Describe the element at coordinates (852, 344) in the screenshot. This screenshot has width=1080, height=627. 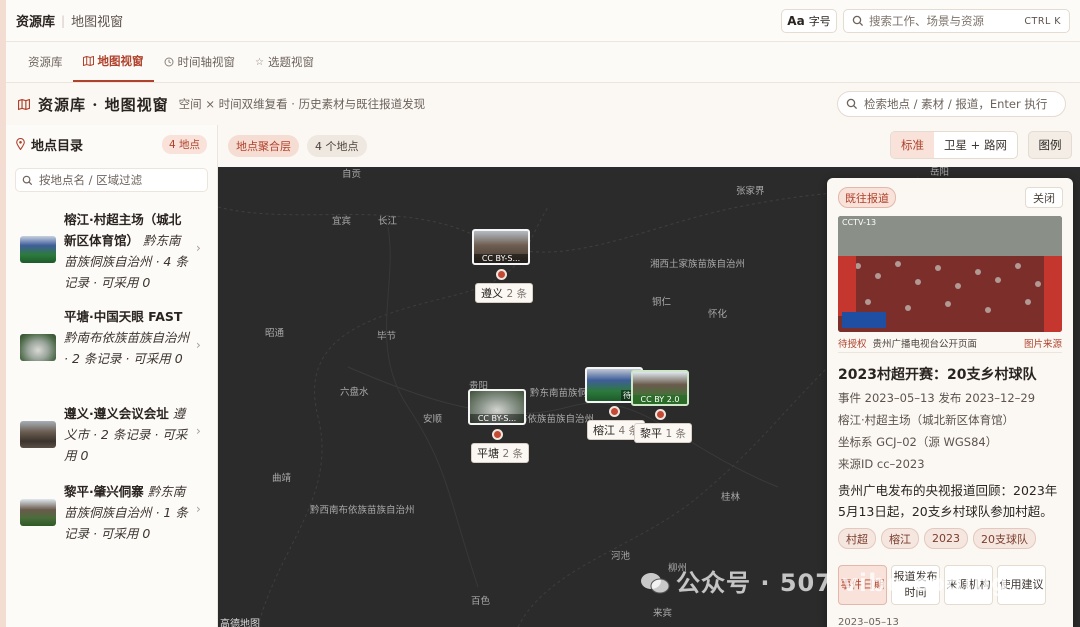
I see `authorization-status: 待授权` at that location.